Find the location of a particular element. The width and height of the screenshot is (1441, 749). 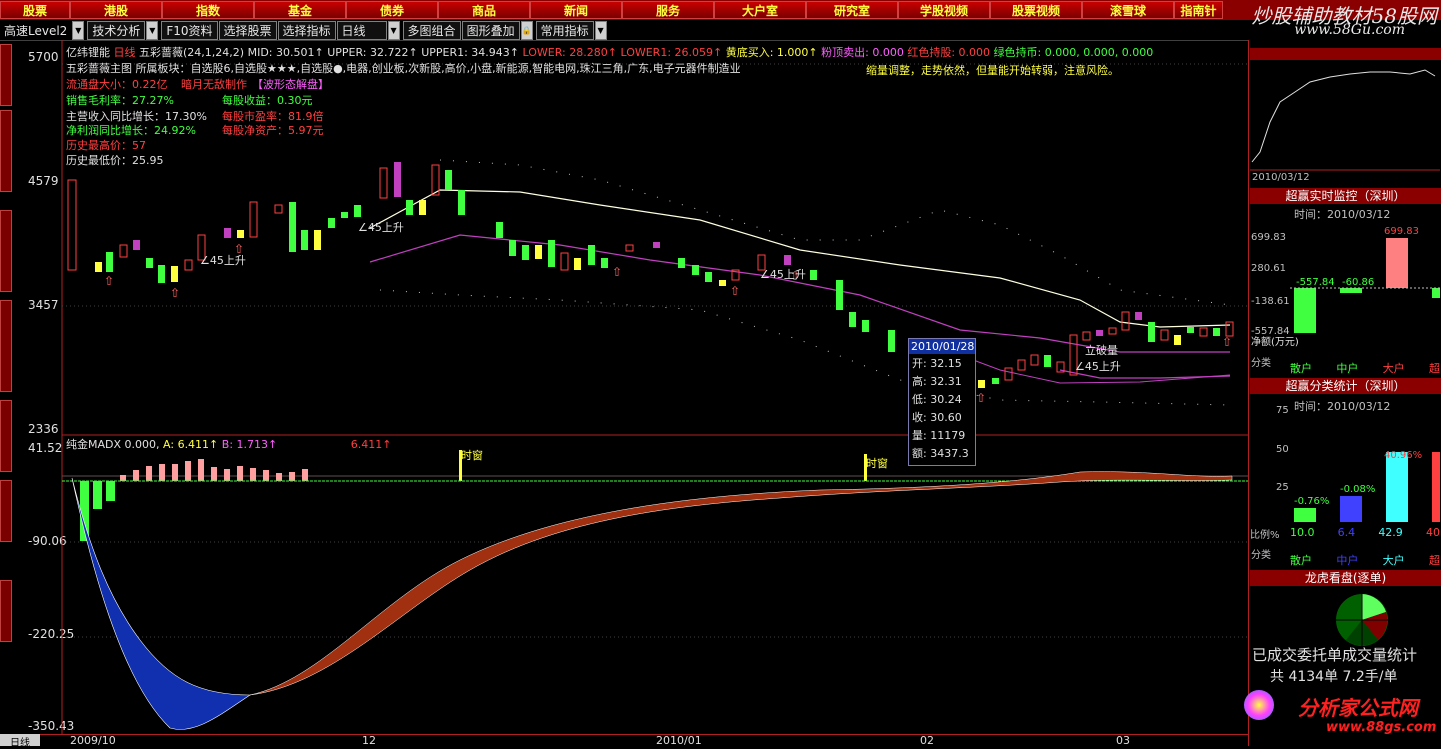

x-axis-label: 2009/10 is located at coordinates (93, 740).